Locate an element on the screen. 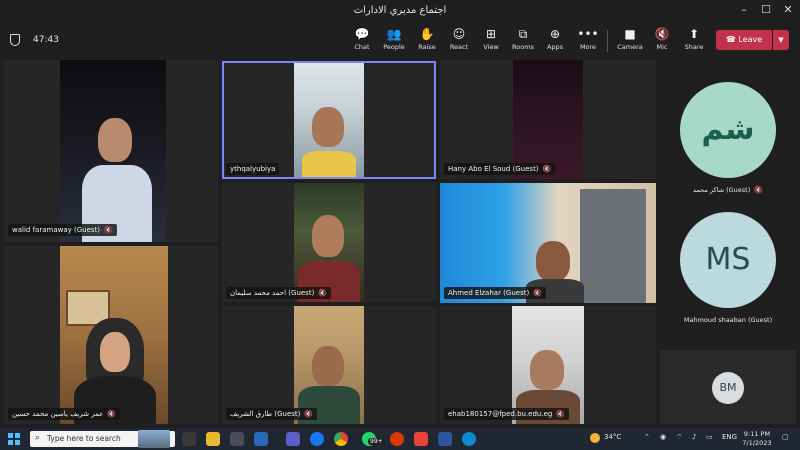 Image resolution: width=800 pixels, height=450 pixels. participant-tile: Hany Abo El Soud (Guest) 🔇 is located at coordinates (548, 119).